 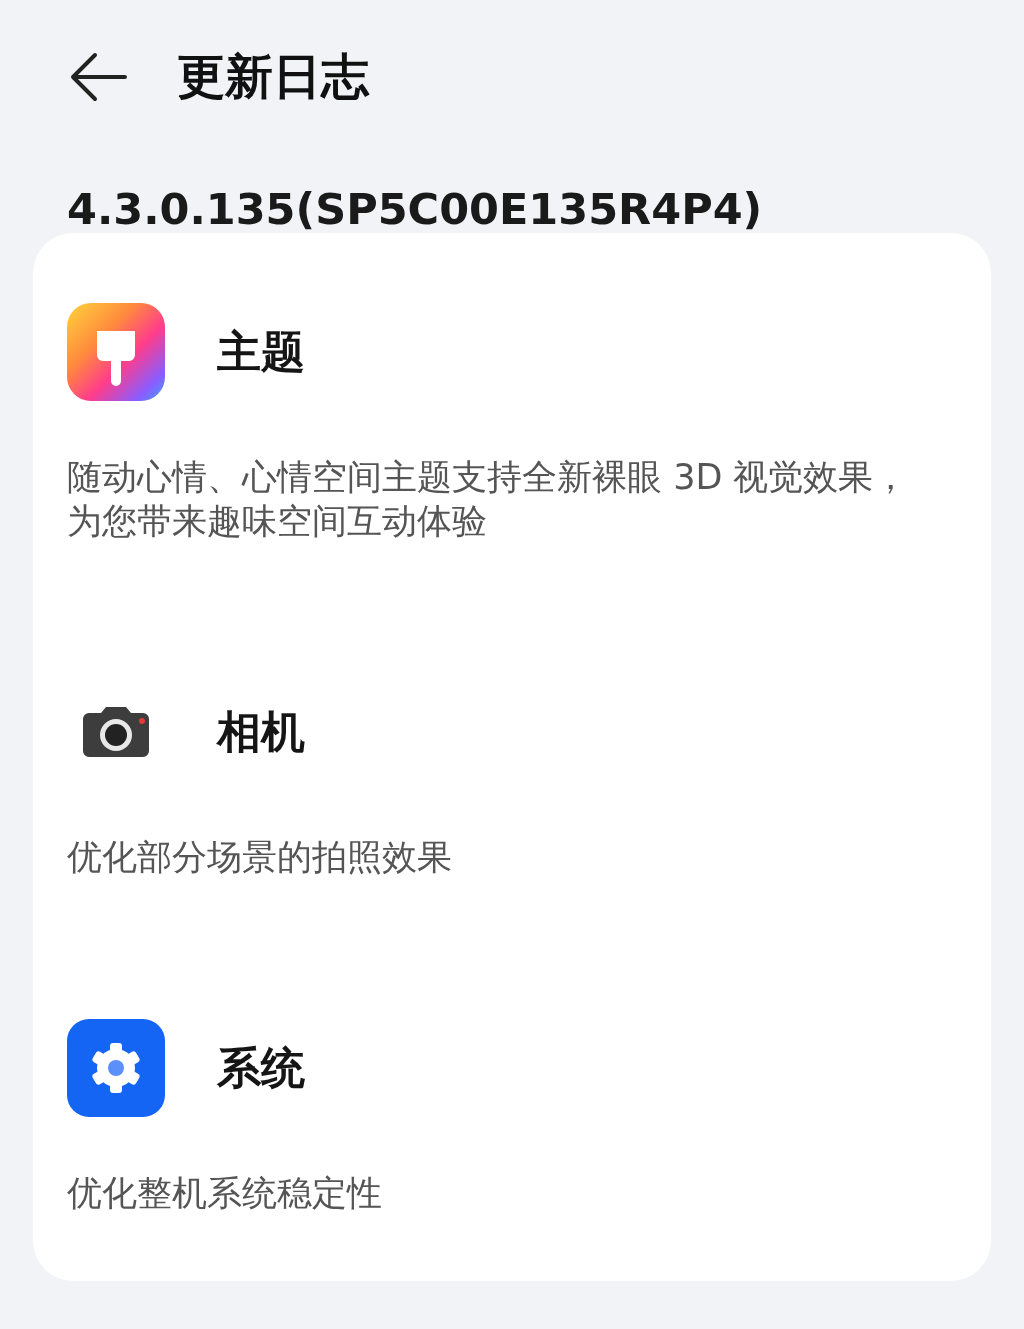 I want to click on paintbrush-icon, so click(x=116, y=352).